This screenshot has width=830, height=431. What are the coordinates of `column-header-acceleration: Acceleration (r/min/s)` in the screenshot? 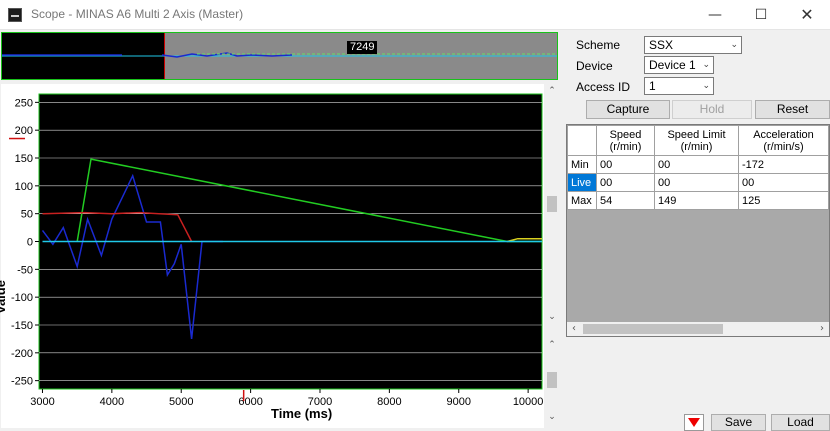 It's located at (783, 140).